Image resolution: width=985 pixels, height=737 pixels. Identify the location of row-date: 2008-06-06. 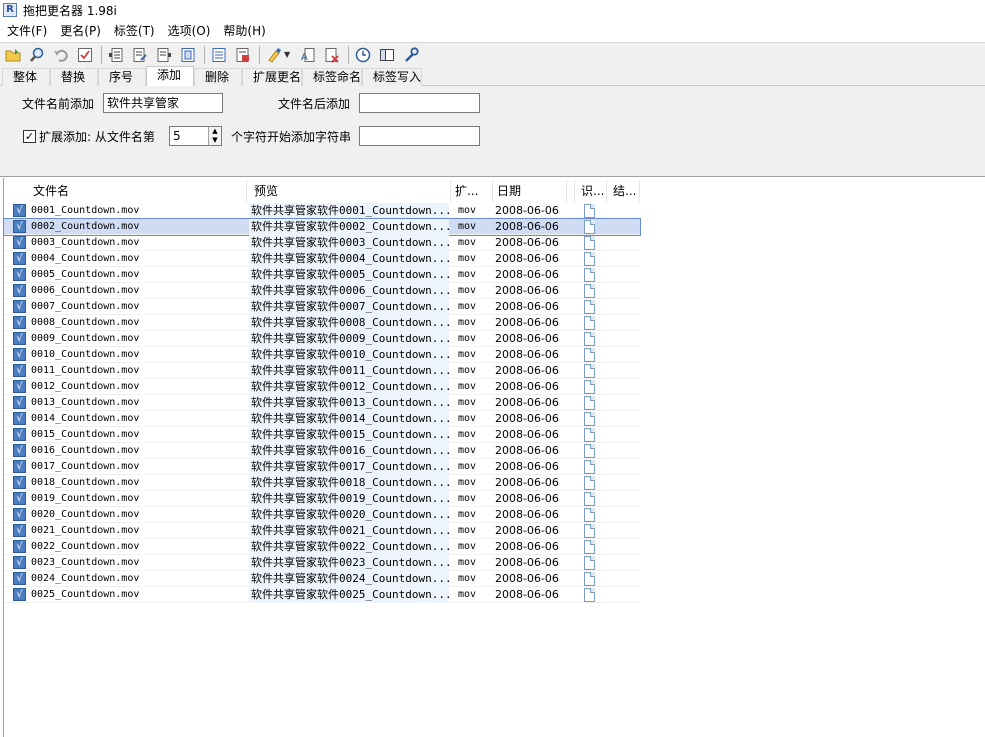
(527, 242).